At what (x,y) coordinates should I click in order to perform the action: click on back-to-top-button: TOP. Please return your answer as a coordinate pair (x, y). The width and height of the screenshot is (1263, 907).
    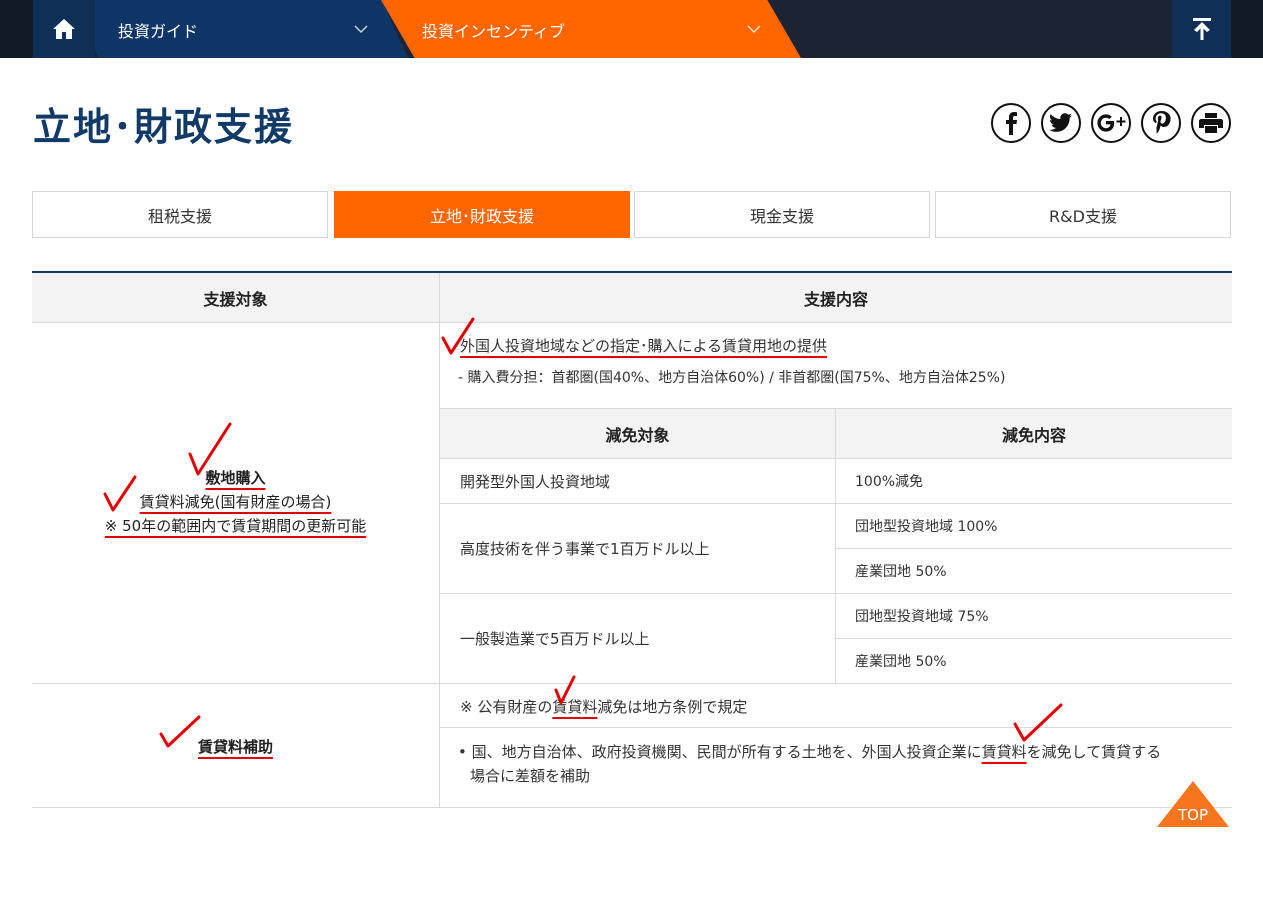
    Looking at the image, I should click on (1193, 804).